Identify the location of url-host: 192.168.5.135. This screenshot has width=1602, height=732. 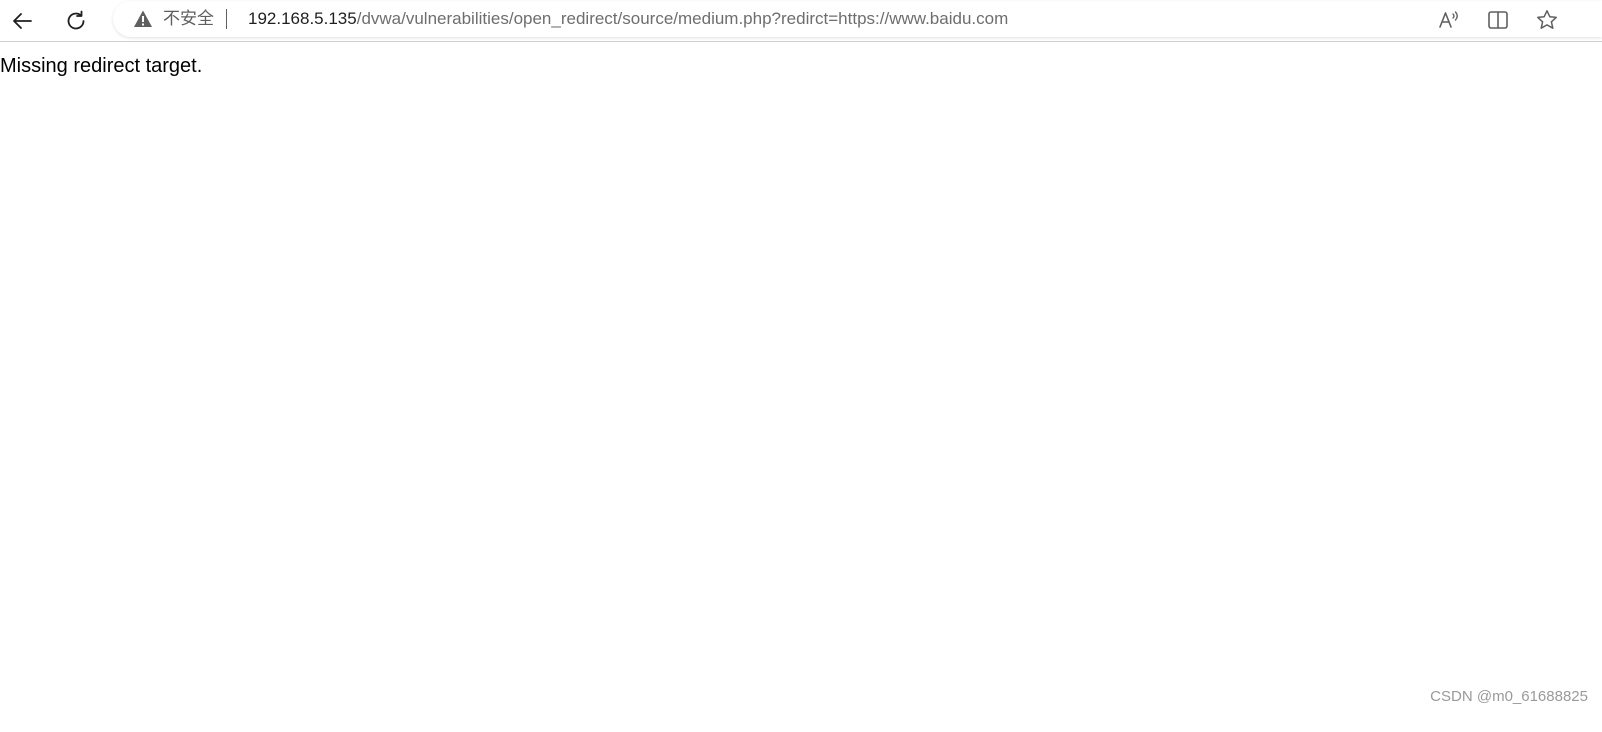
(302, 18).